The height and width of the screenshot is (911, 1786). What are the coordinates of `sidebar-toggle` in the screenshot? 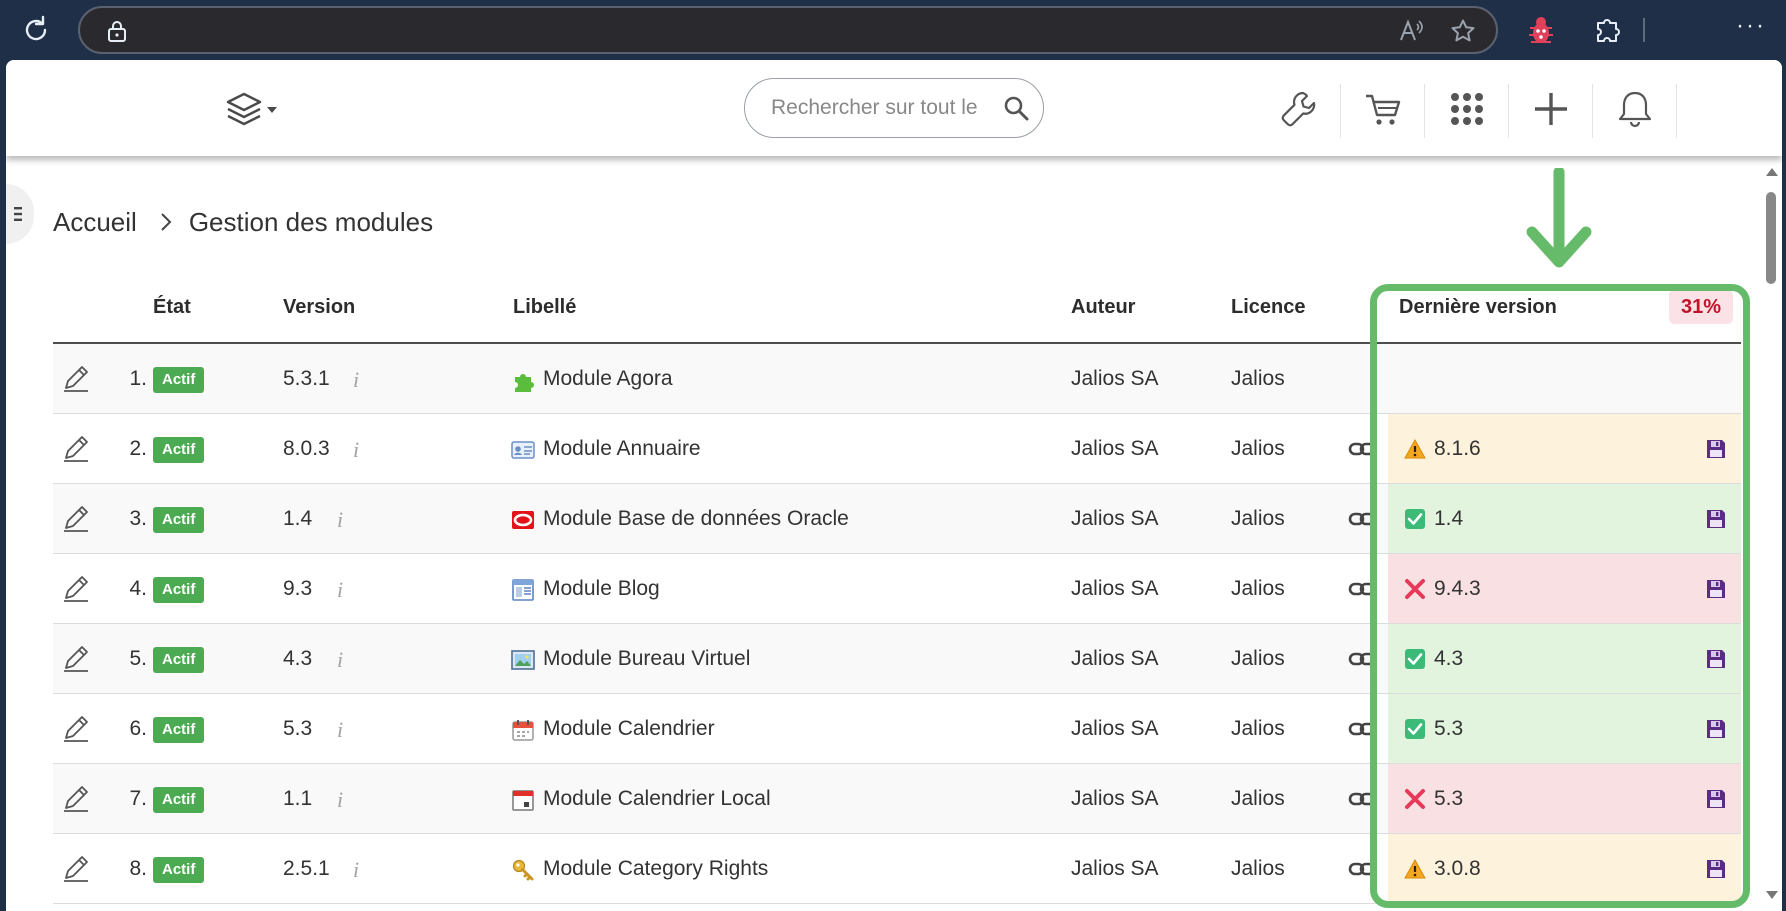 It's located at (20, 214).